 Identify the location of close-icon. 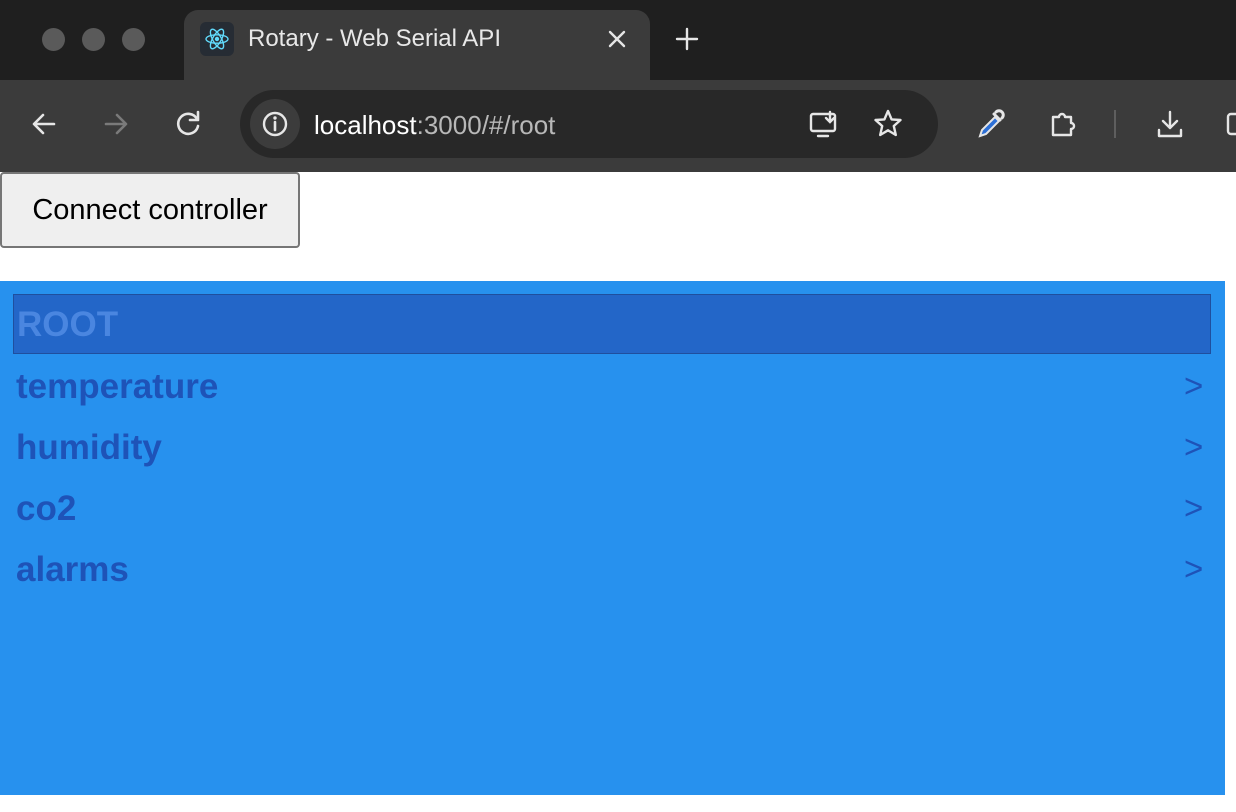
(617, 39).